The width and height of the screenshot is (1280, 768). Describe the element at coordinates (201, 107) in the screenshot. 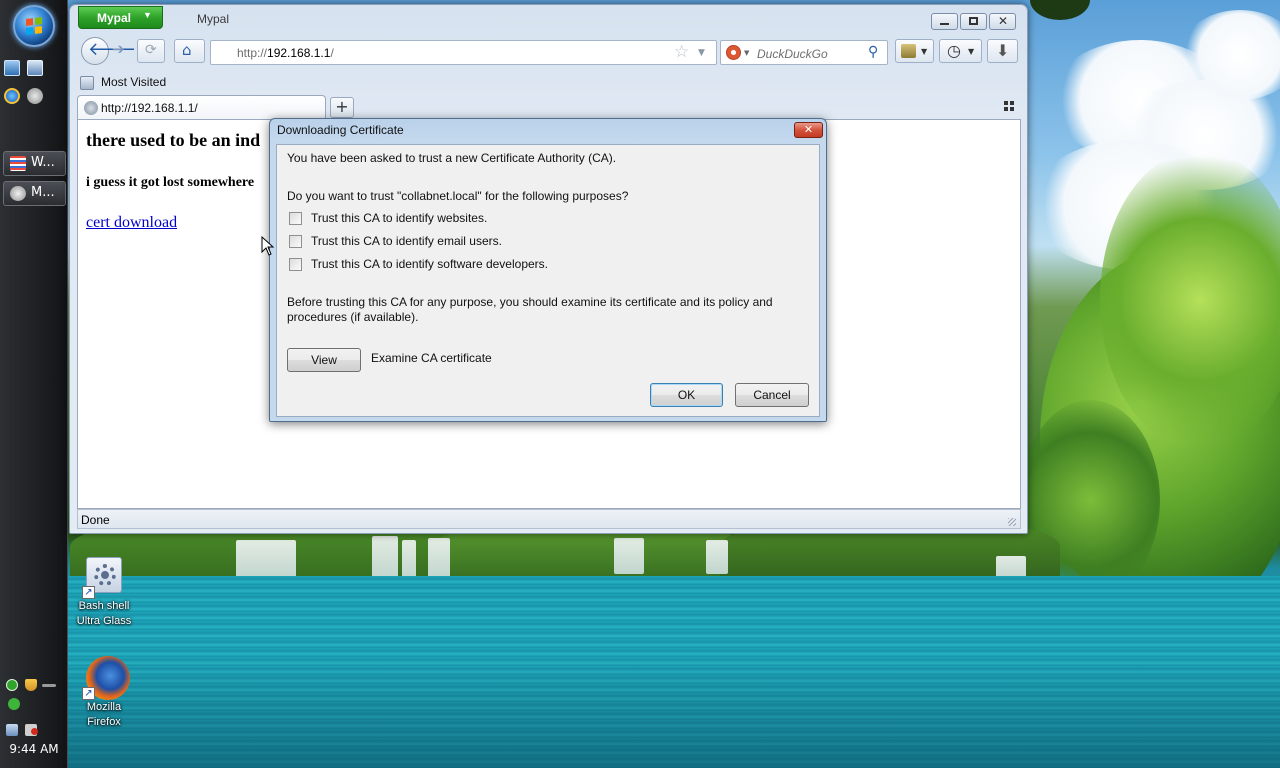

I see `tab-active: http://192.168.1.1/` at that location.